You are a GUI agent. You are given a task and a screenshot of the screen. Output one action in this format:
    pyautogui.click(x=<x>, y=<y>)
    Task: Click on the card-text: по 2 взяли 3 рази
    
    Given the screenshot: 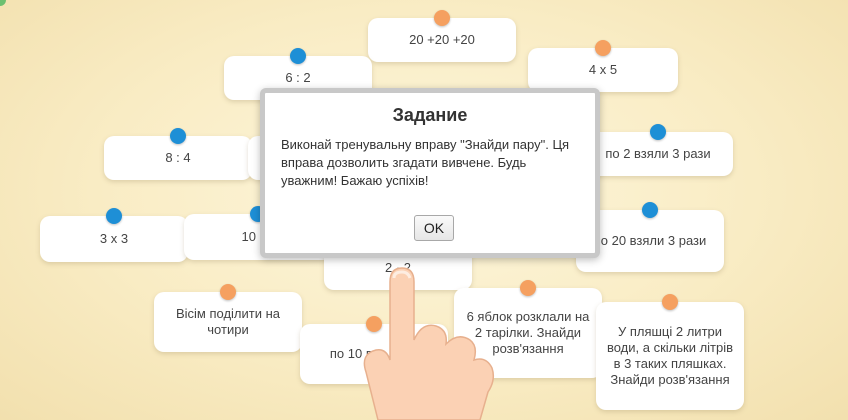 What is the action you would take?
    pyautogui.click(x=658, y=153)
    